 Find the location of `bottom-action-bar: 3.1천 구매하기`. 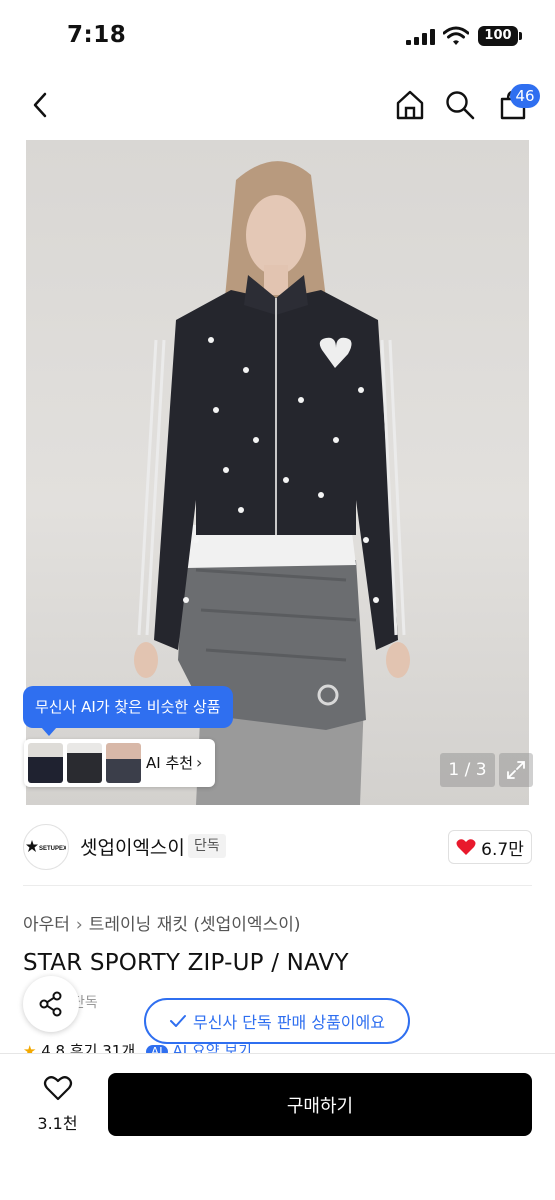

bottom-action-bar: 3.1천 구매하기 is located at coordinates (277, 1126).